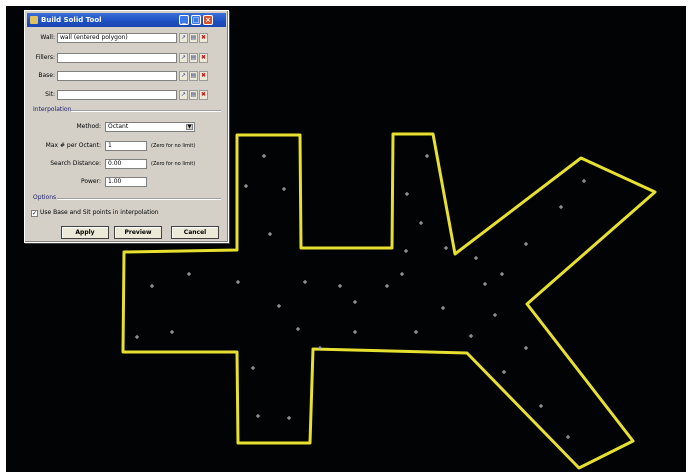 The height and width of the screenshot is (476, 689). Describe the element at coordinates (45, 197) in the screenshot. I see `options-section-label: Options` at that location.